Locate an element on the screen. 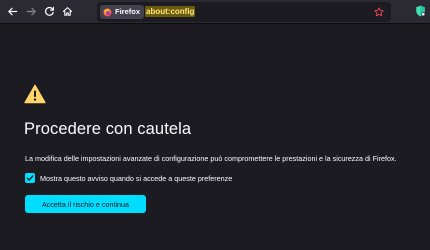  home-button is located at coordinates (67, 11).